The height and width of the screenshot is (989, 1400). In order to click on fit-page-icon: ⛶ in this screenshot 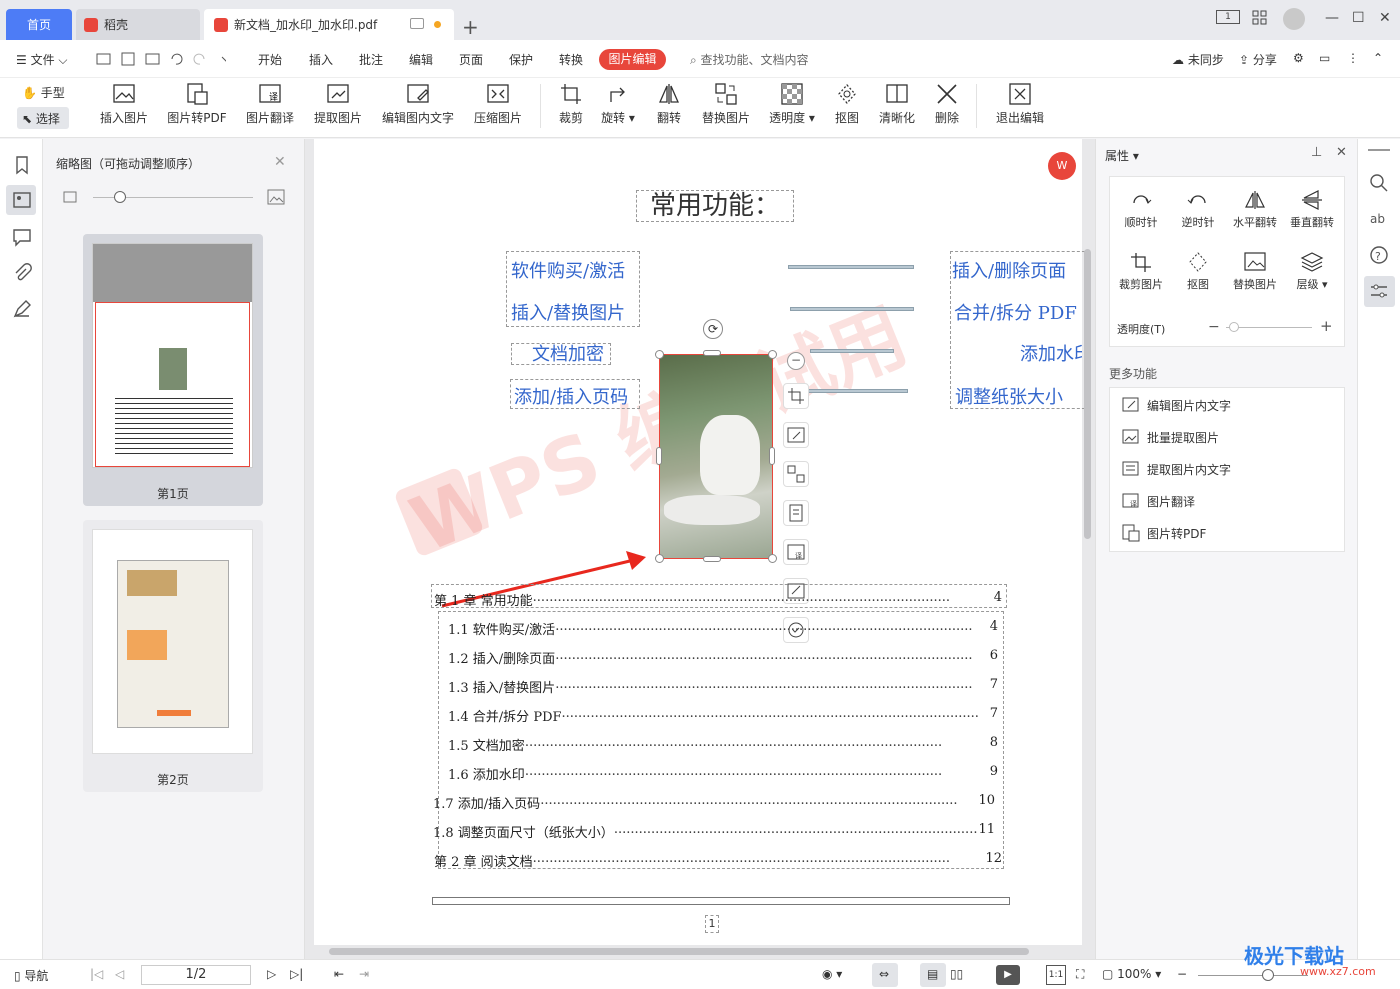, I will do `click(1080, 974)`.